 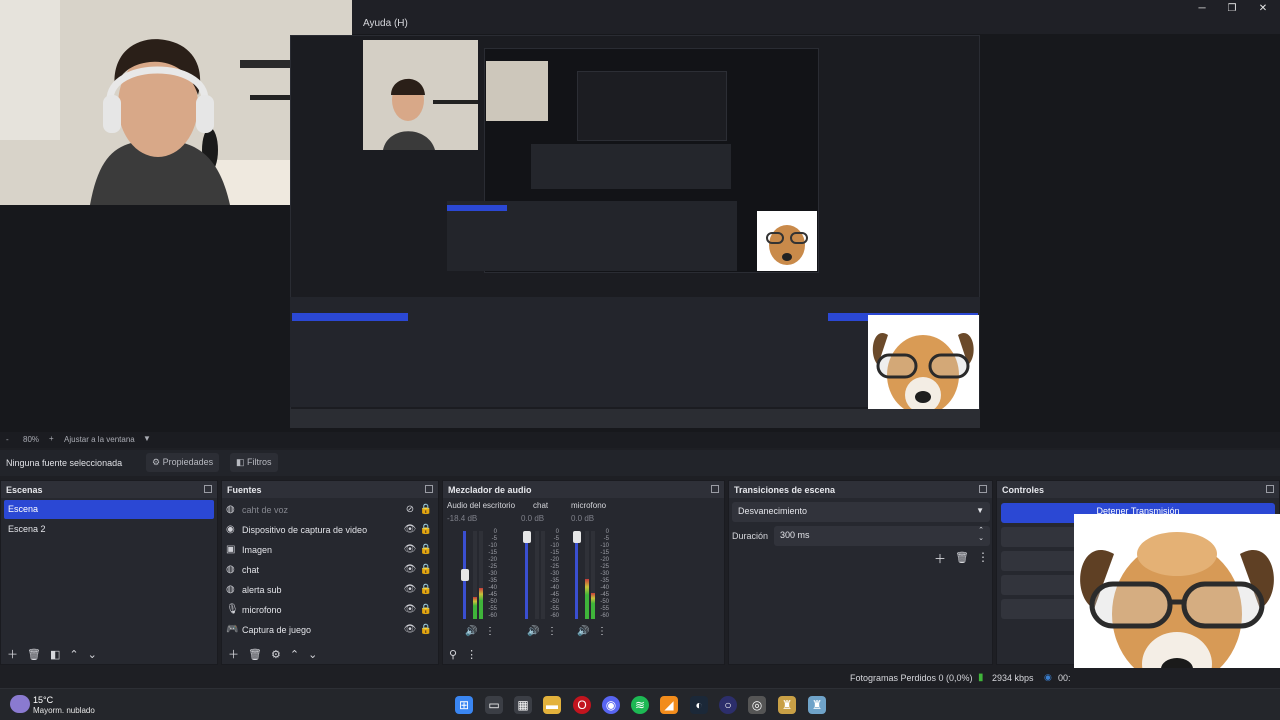 I want to click on zoom-fit-select: Ajustar a la ventana, so click(x=99, y=439).